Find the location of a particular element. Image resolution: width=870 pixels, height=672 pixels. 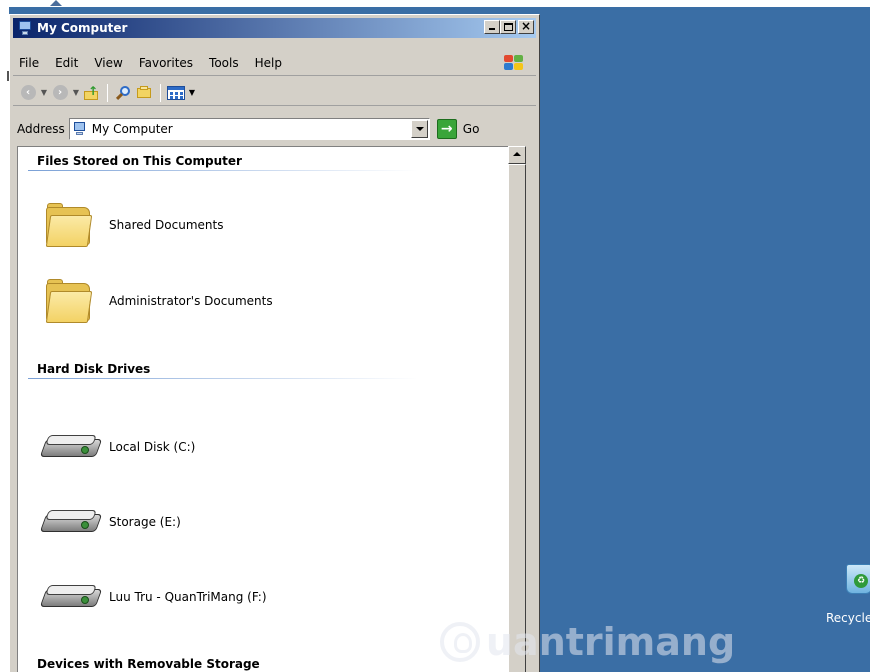

window-title: My Computer is located at coordinates (82, 28).